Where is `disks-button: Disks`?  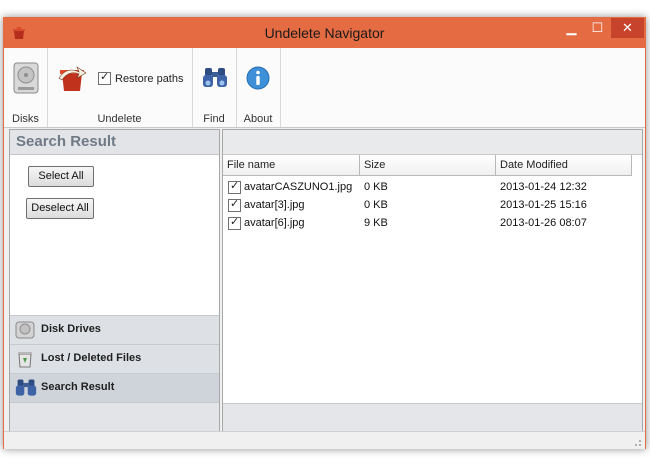
disks-button: Disks is located at coordinates (25, 87).